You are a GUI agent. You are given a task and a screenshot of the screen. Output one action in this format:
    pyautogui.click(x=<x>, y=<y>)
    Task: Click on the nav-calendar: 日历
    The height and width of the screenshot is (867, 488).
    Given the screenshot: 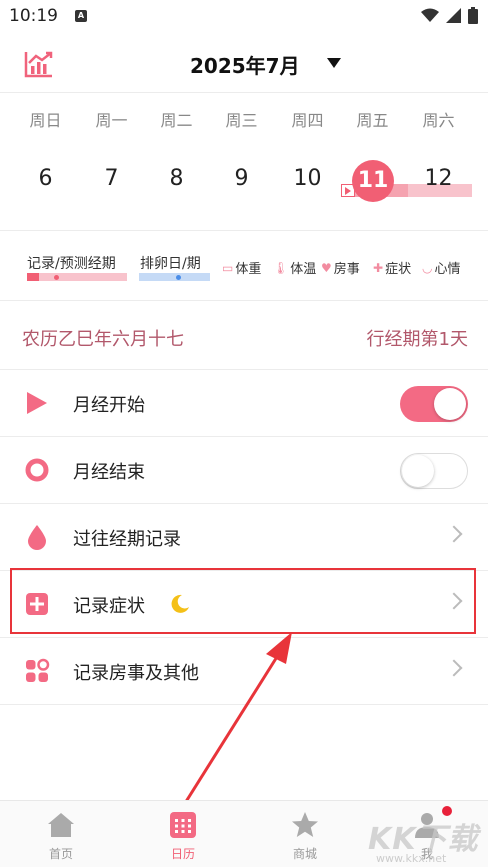 What is the action you would take?
    pyautogui.click(x=183, y=834)
    